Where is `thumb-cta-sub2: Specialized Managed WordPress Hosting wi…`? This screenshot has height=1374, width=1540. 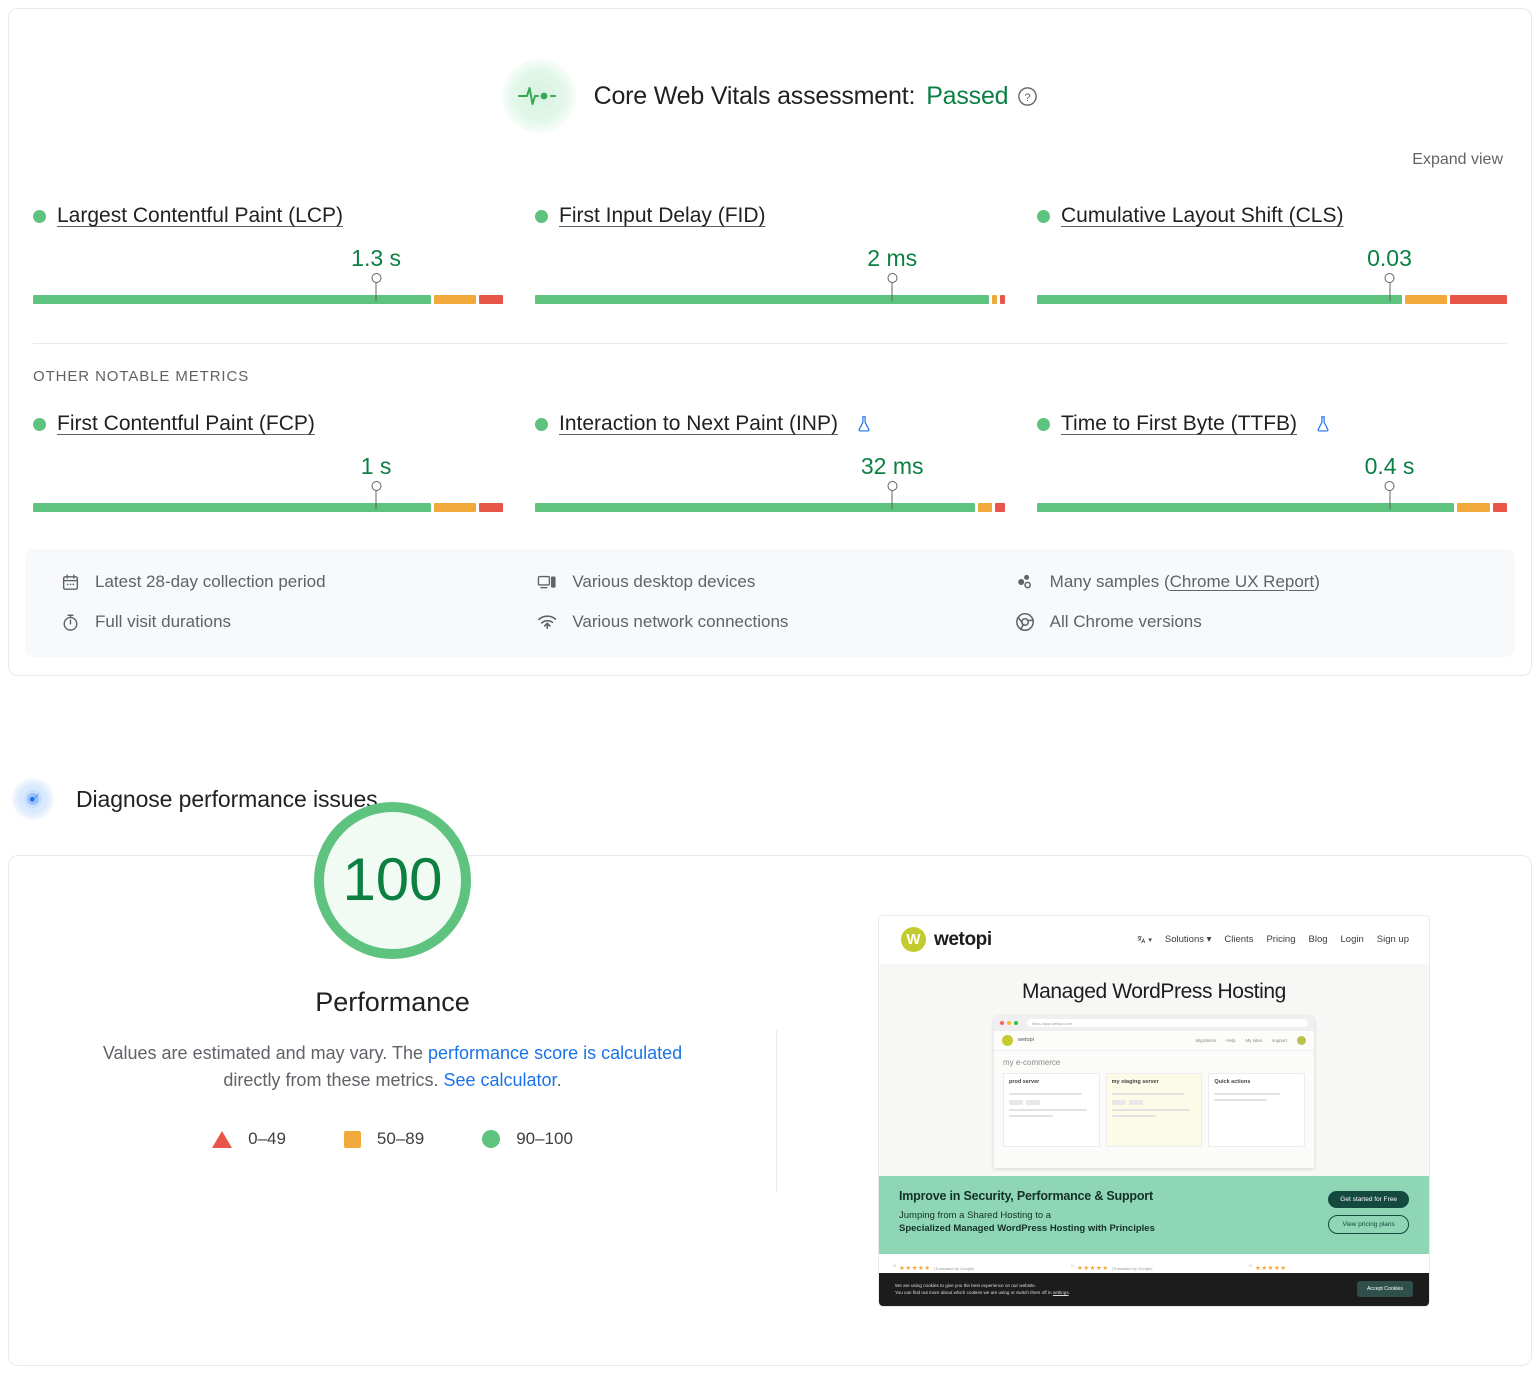 thumb-cta-sub2: Specialized Managed WordPress Hosting wi… is located at coordinates (1027, 1228).